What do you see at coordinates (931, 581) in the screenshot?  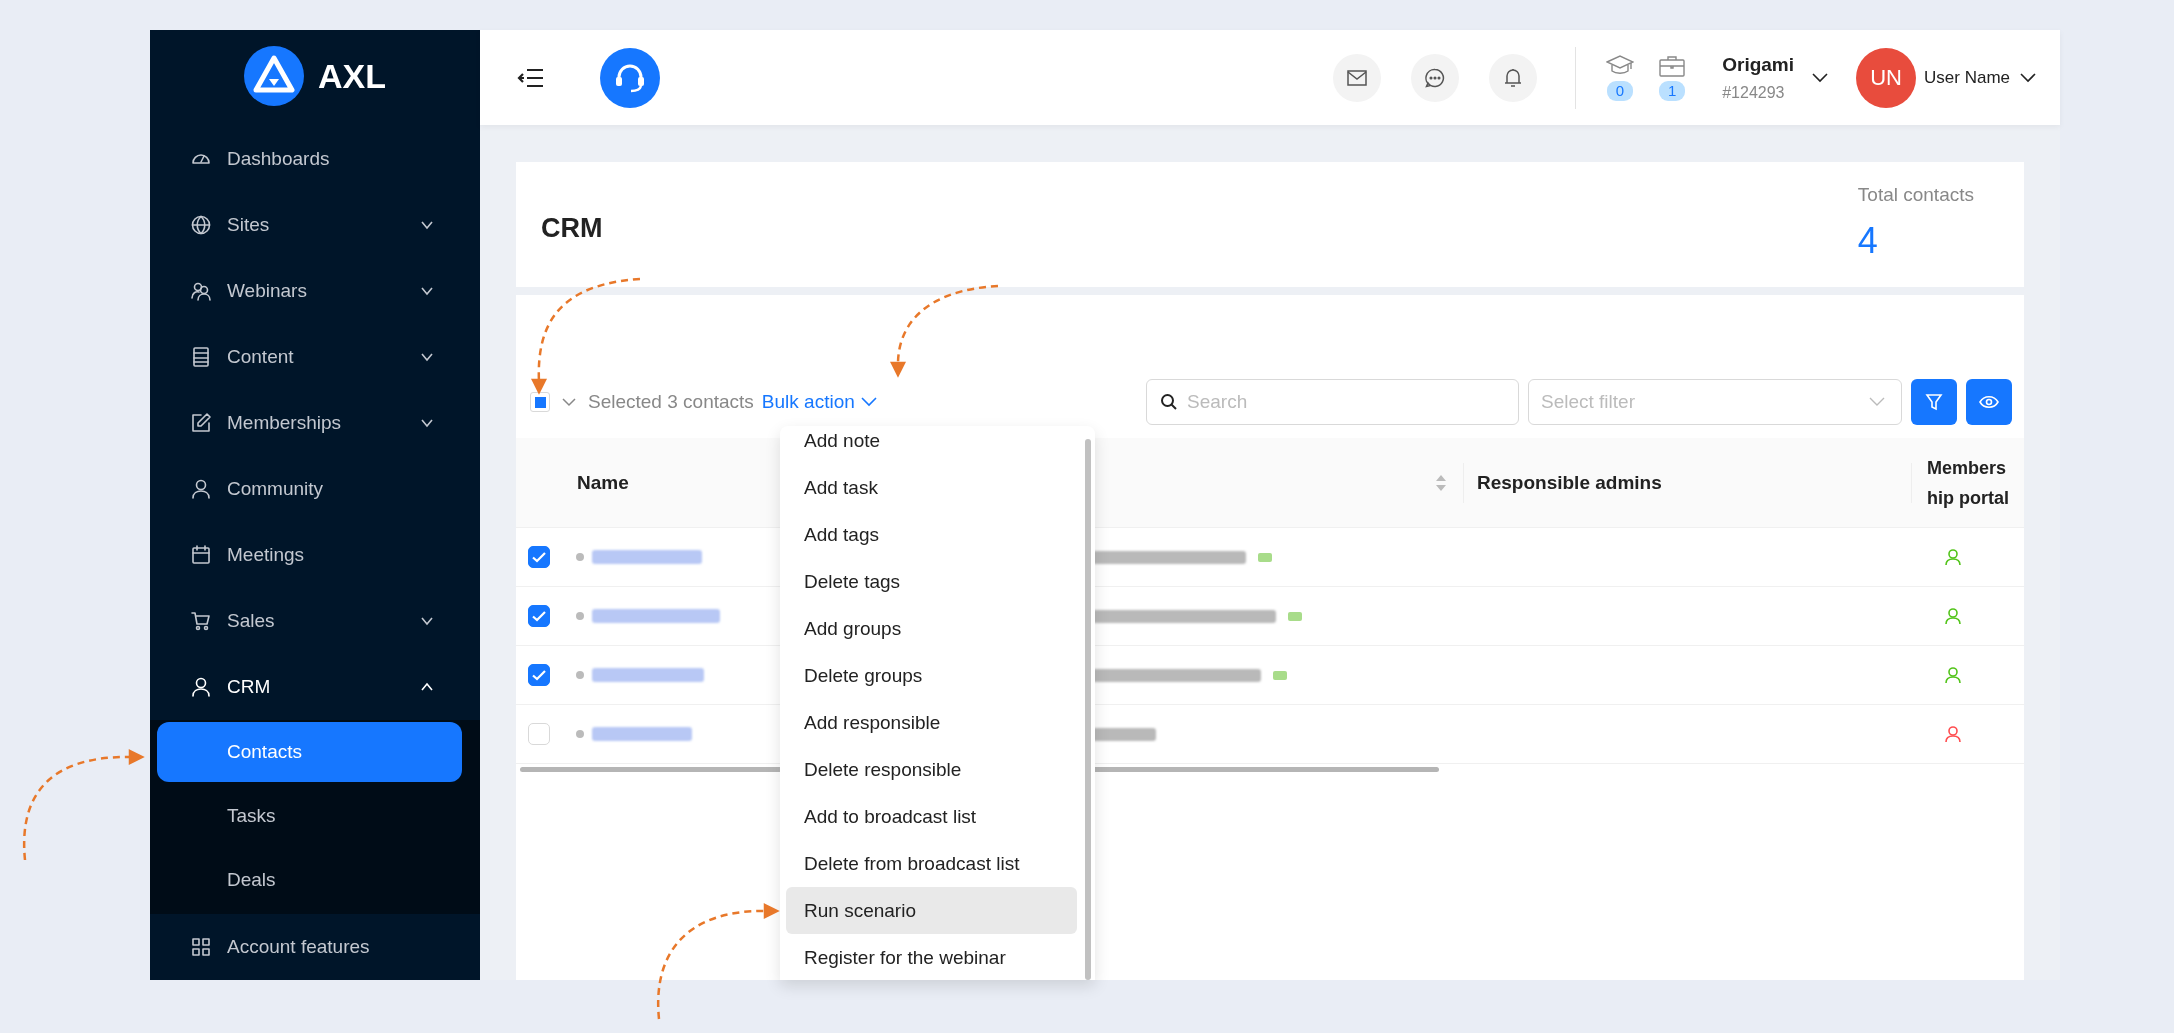 I see `menu-item: Delete tags` at bounding box center [931, 581].